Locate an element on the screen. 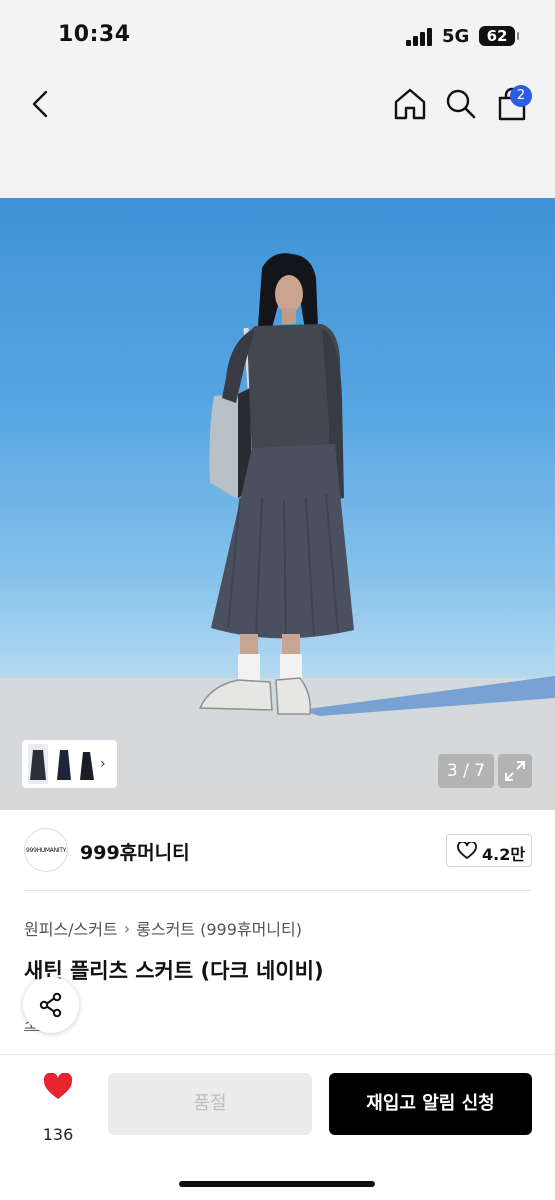 The image size is (555, 1200). search-icon is located at coordinates (461, 104).